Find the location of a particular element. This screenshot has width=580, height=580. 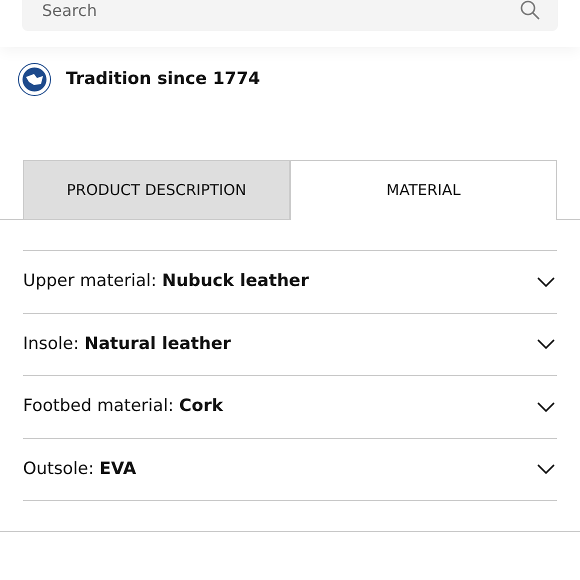

tab: MATERIAL is located at coordinates (423, 190).